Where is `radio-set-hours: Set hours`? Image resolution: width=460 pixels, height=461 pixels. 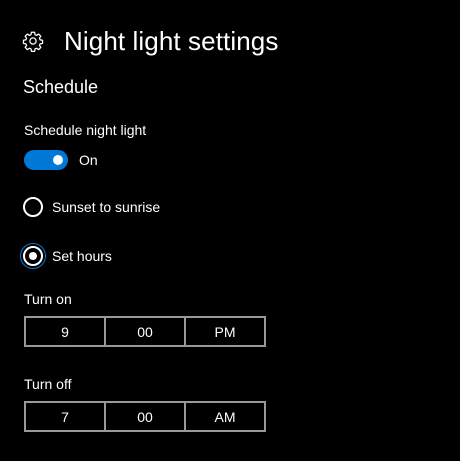 radio-set-hours: Set hours is located at coordinates (66, 256).